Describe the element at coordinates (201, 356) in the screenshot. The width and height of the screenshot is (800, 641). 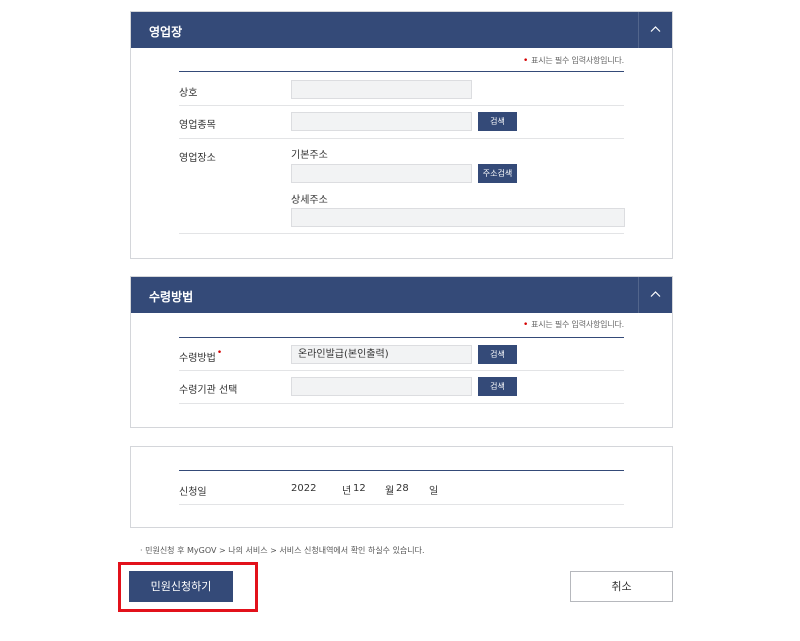
I see `method-label: 수령방법•` at that location.